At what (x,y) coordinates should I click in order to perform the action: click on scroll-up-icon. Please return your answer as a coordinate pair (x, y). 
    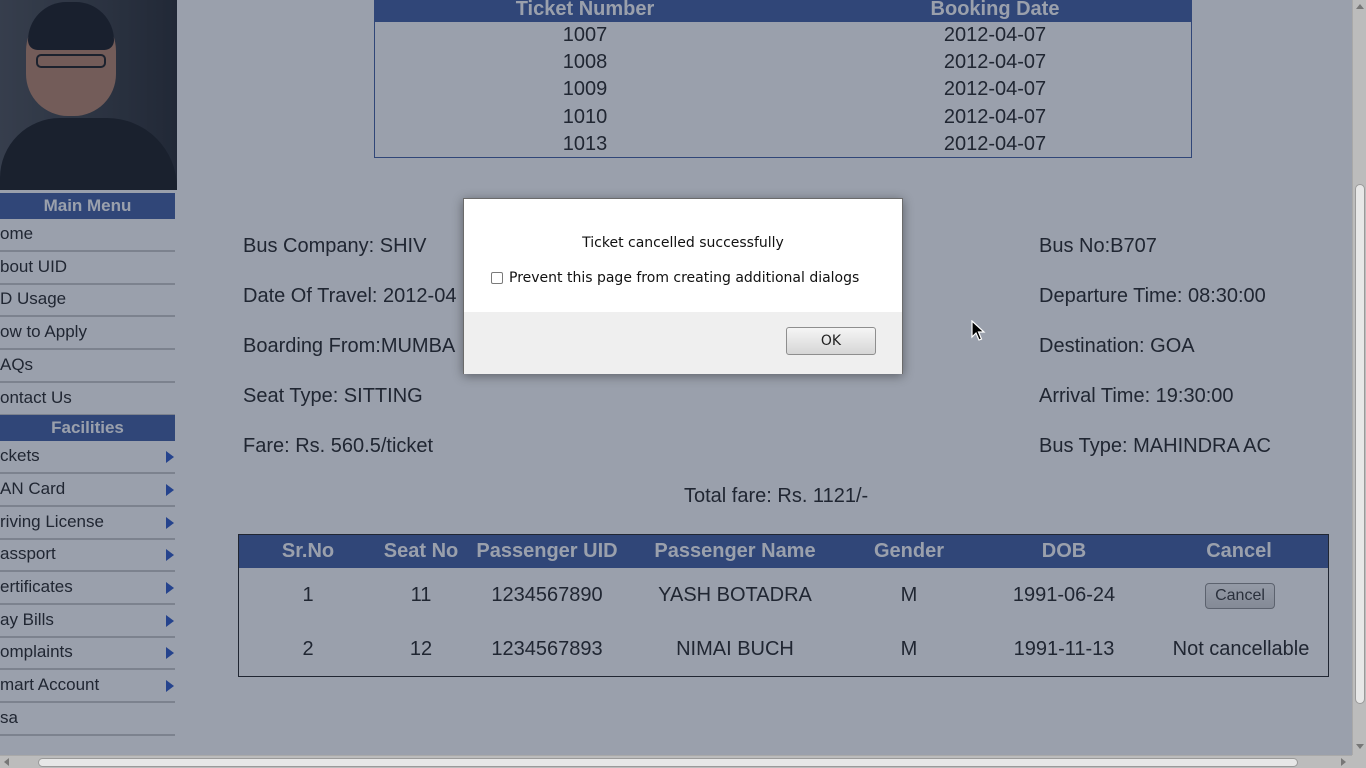
    Looking at the image, I should click on (1360, 6).